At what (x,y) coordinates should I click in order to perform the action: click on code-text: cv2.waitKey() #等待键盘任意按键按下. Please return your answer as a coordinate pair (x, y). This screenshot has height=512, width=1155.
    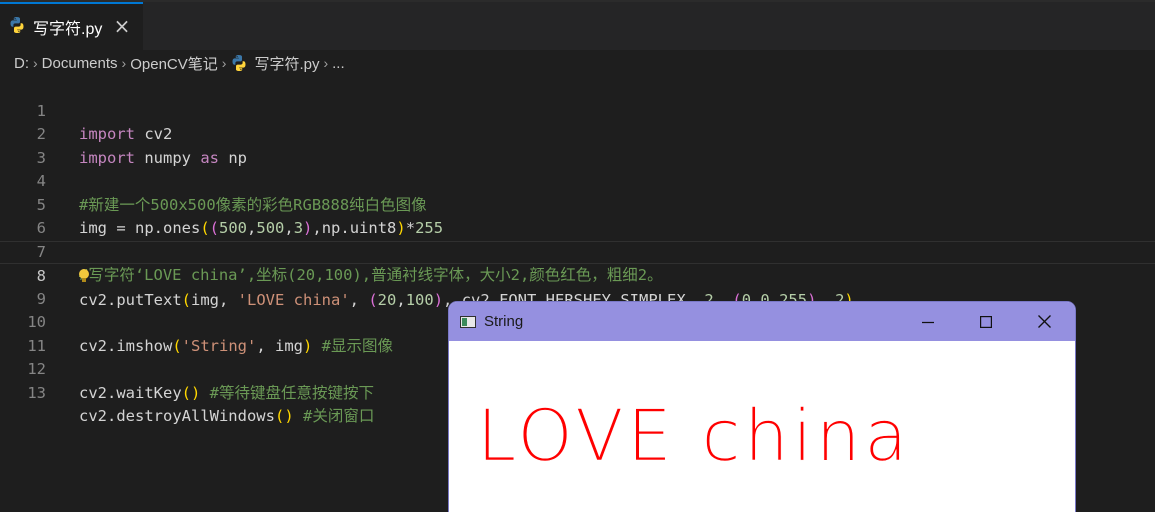
    Looking at the image, I should click on (227, 392).